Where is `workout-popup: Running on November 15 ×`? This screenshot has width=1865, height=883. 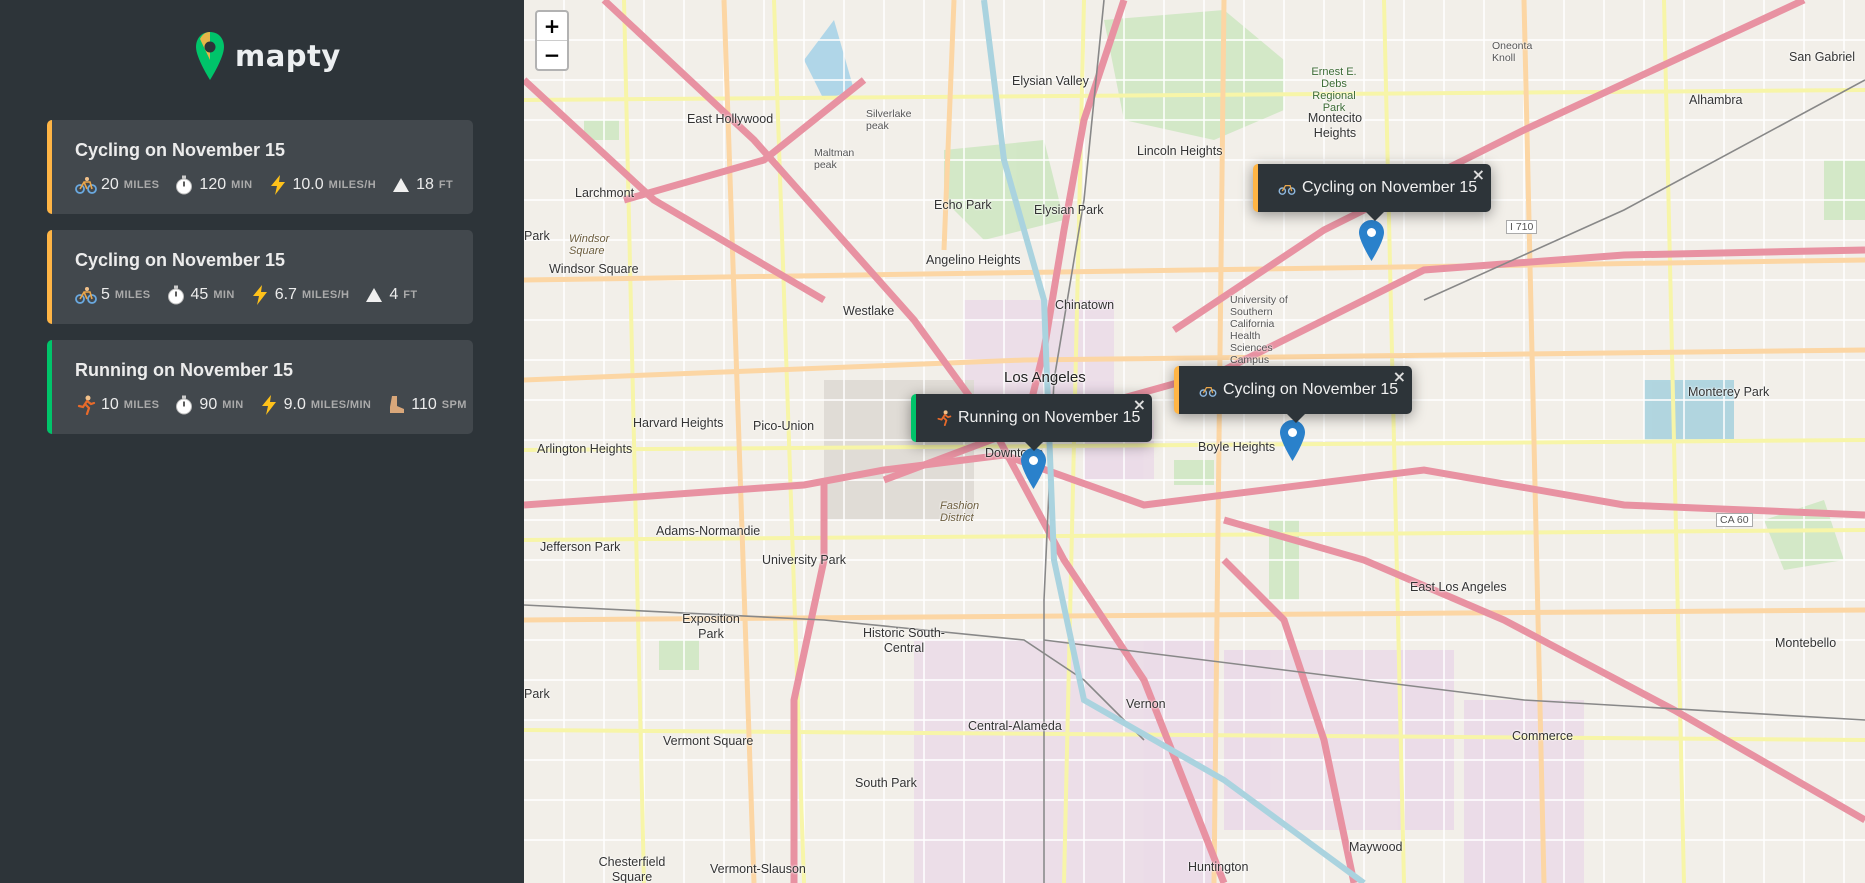
workout-popup: Running on November 15 × is located at coordinates (1031, 422).